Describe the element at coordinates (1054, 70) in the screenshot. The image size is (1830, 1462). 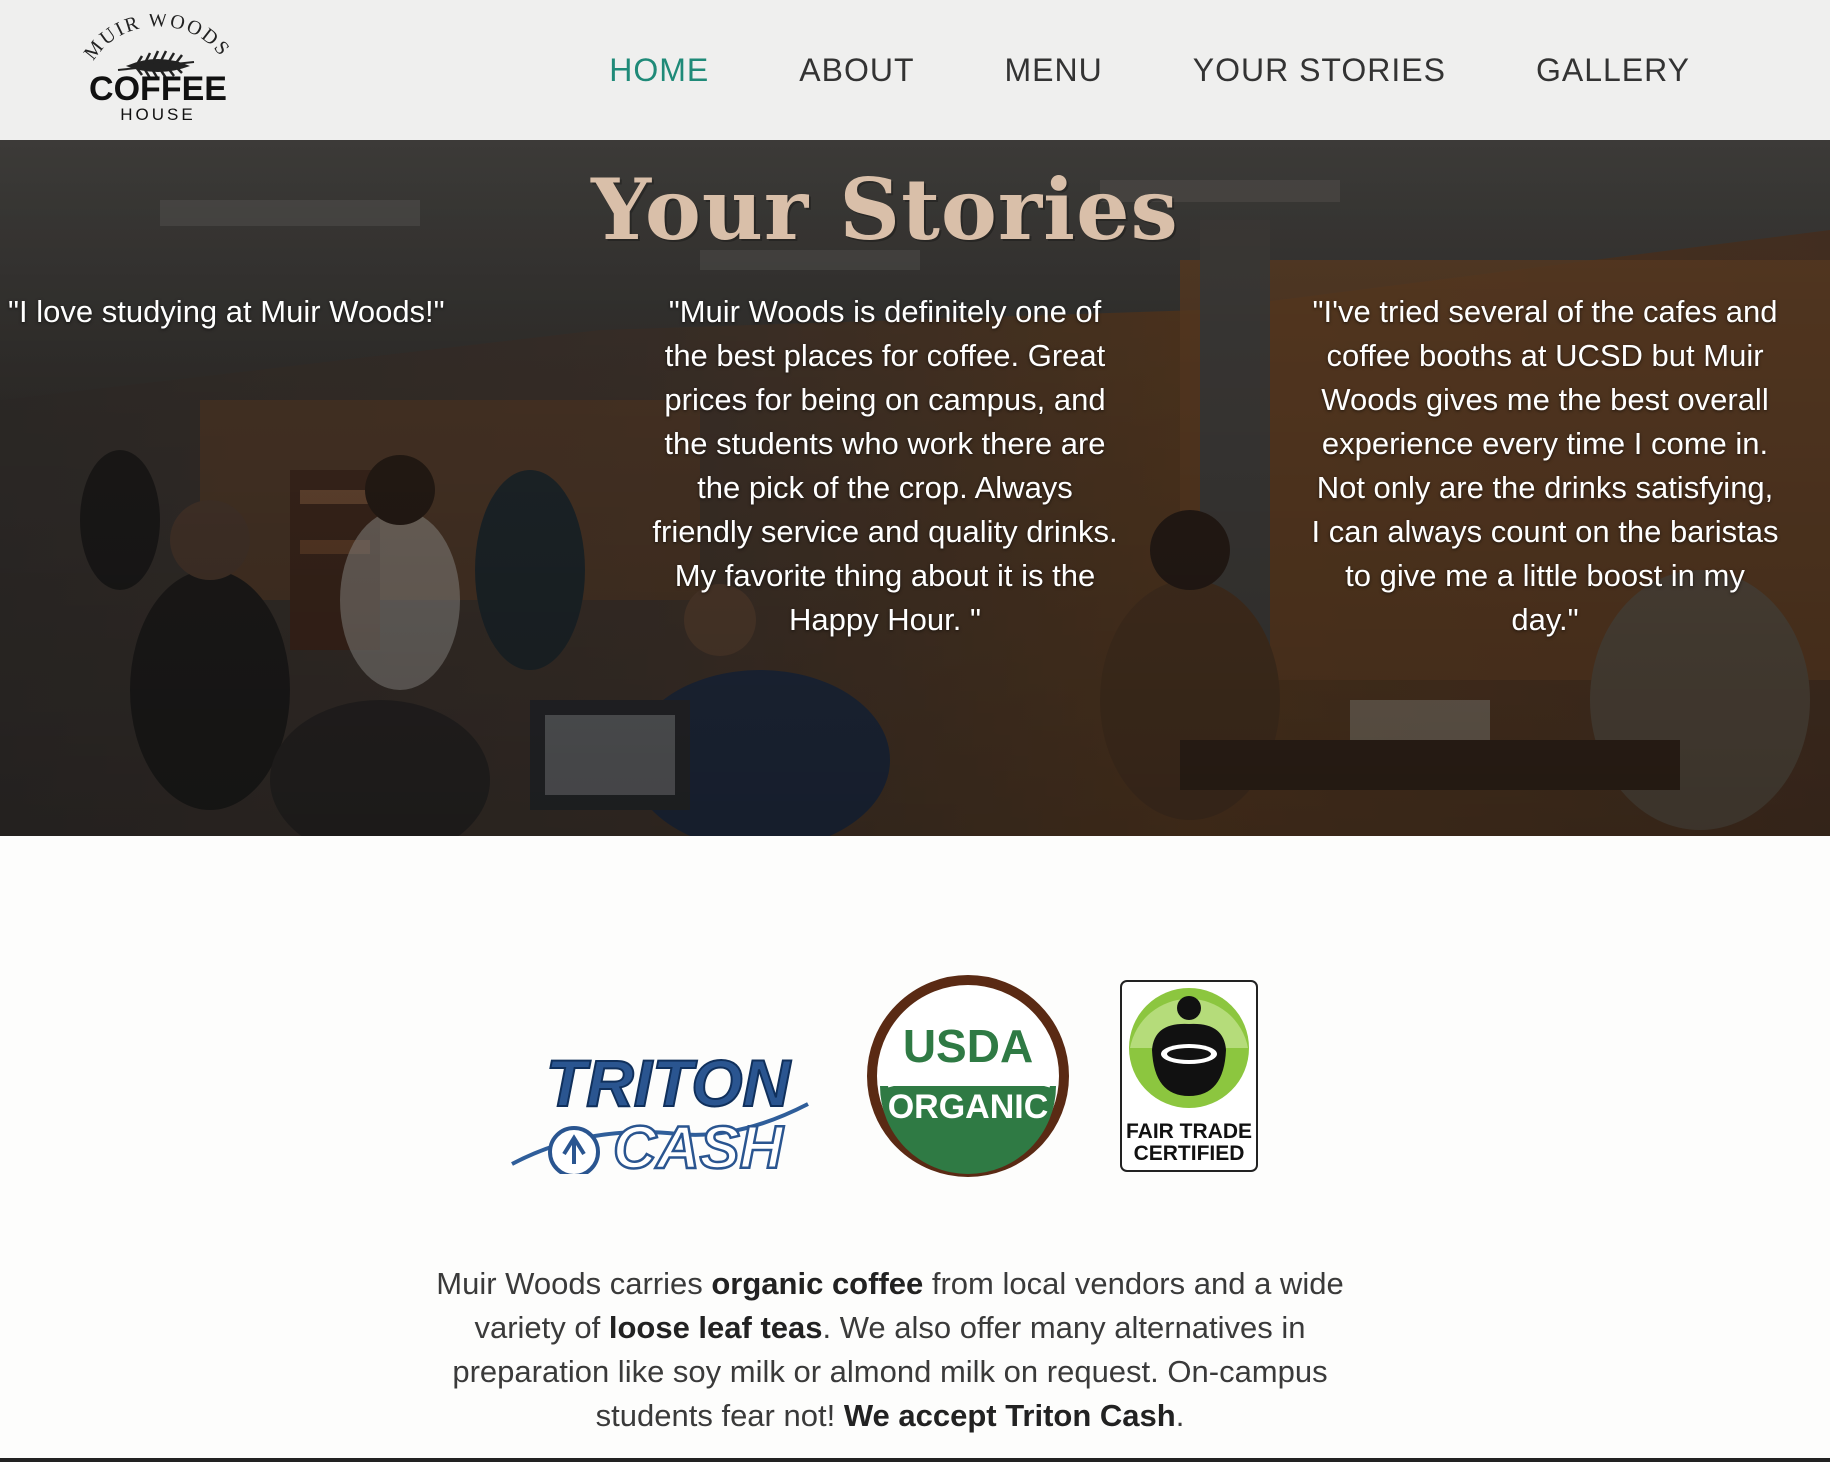
I see `nav-menu: MENU` at that location.